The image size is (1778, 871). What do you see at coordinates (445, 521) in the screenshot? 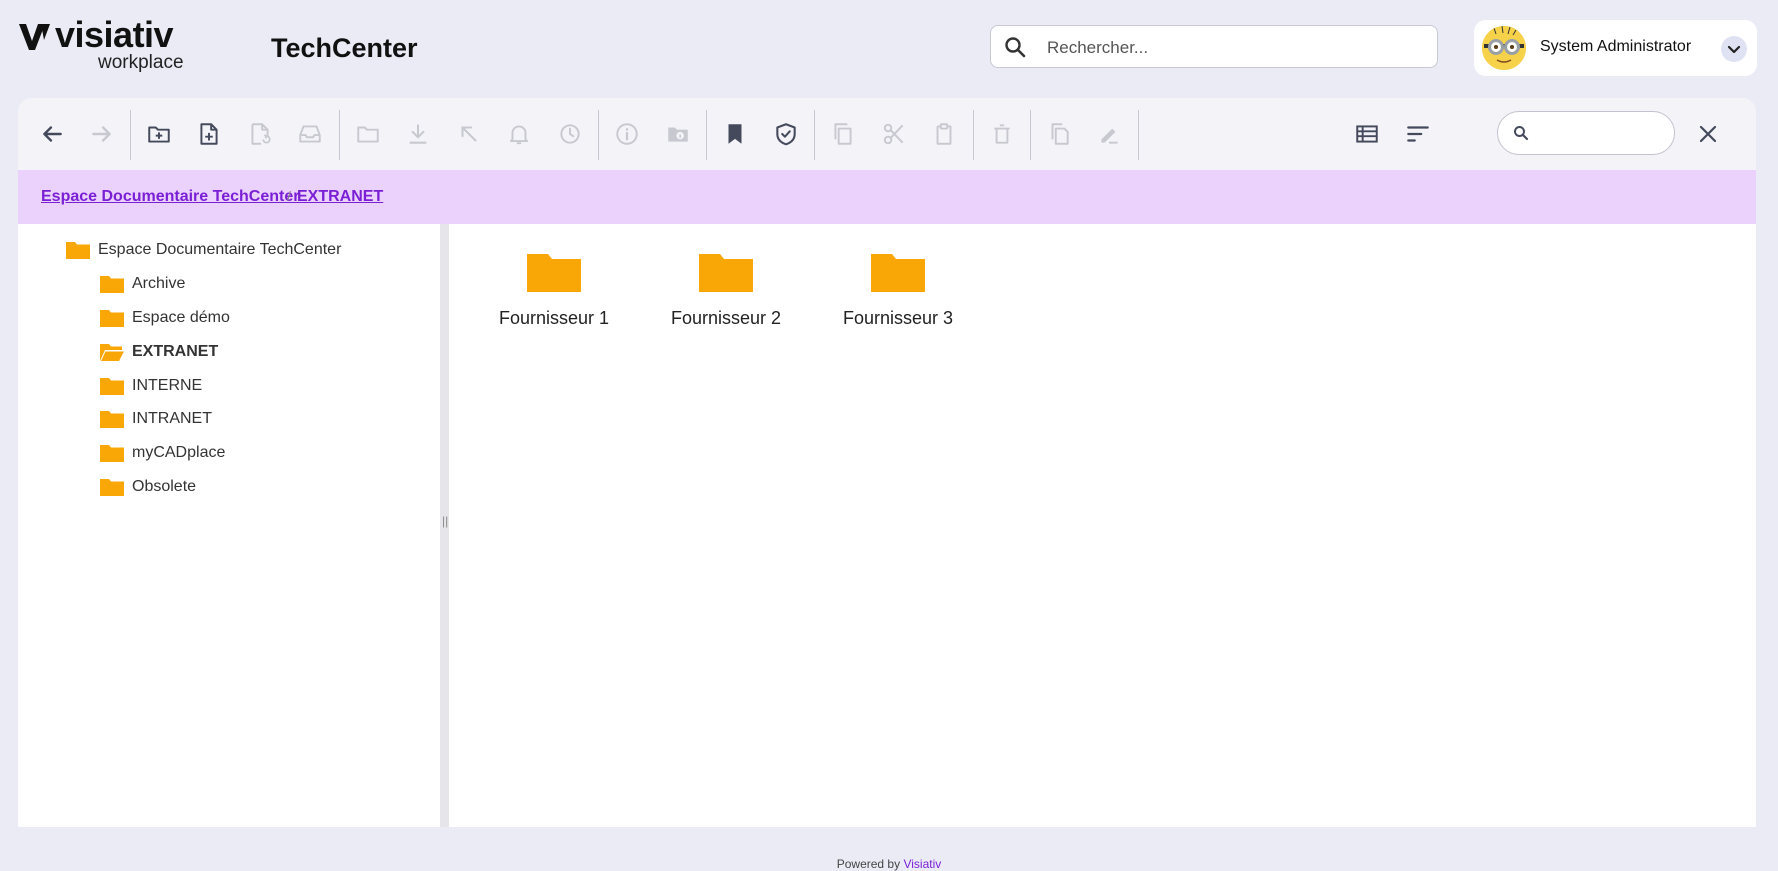
I see `splitter-grip-icon: ||` at bounding box center [445, 521].